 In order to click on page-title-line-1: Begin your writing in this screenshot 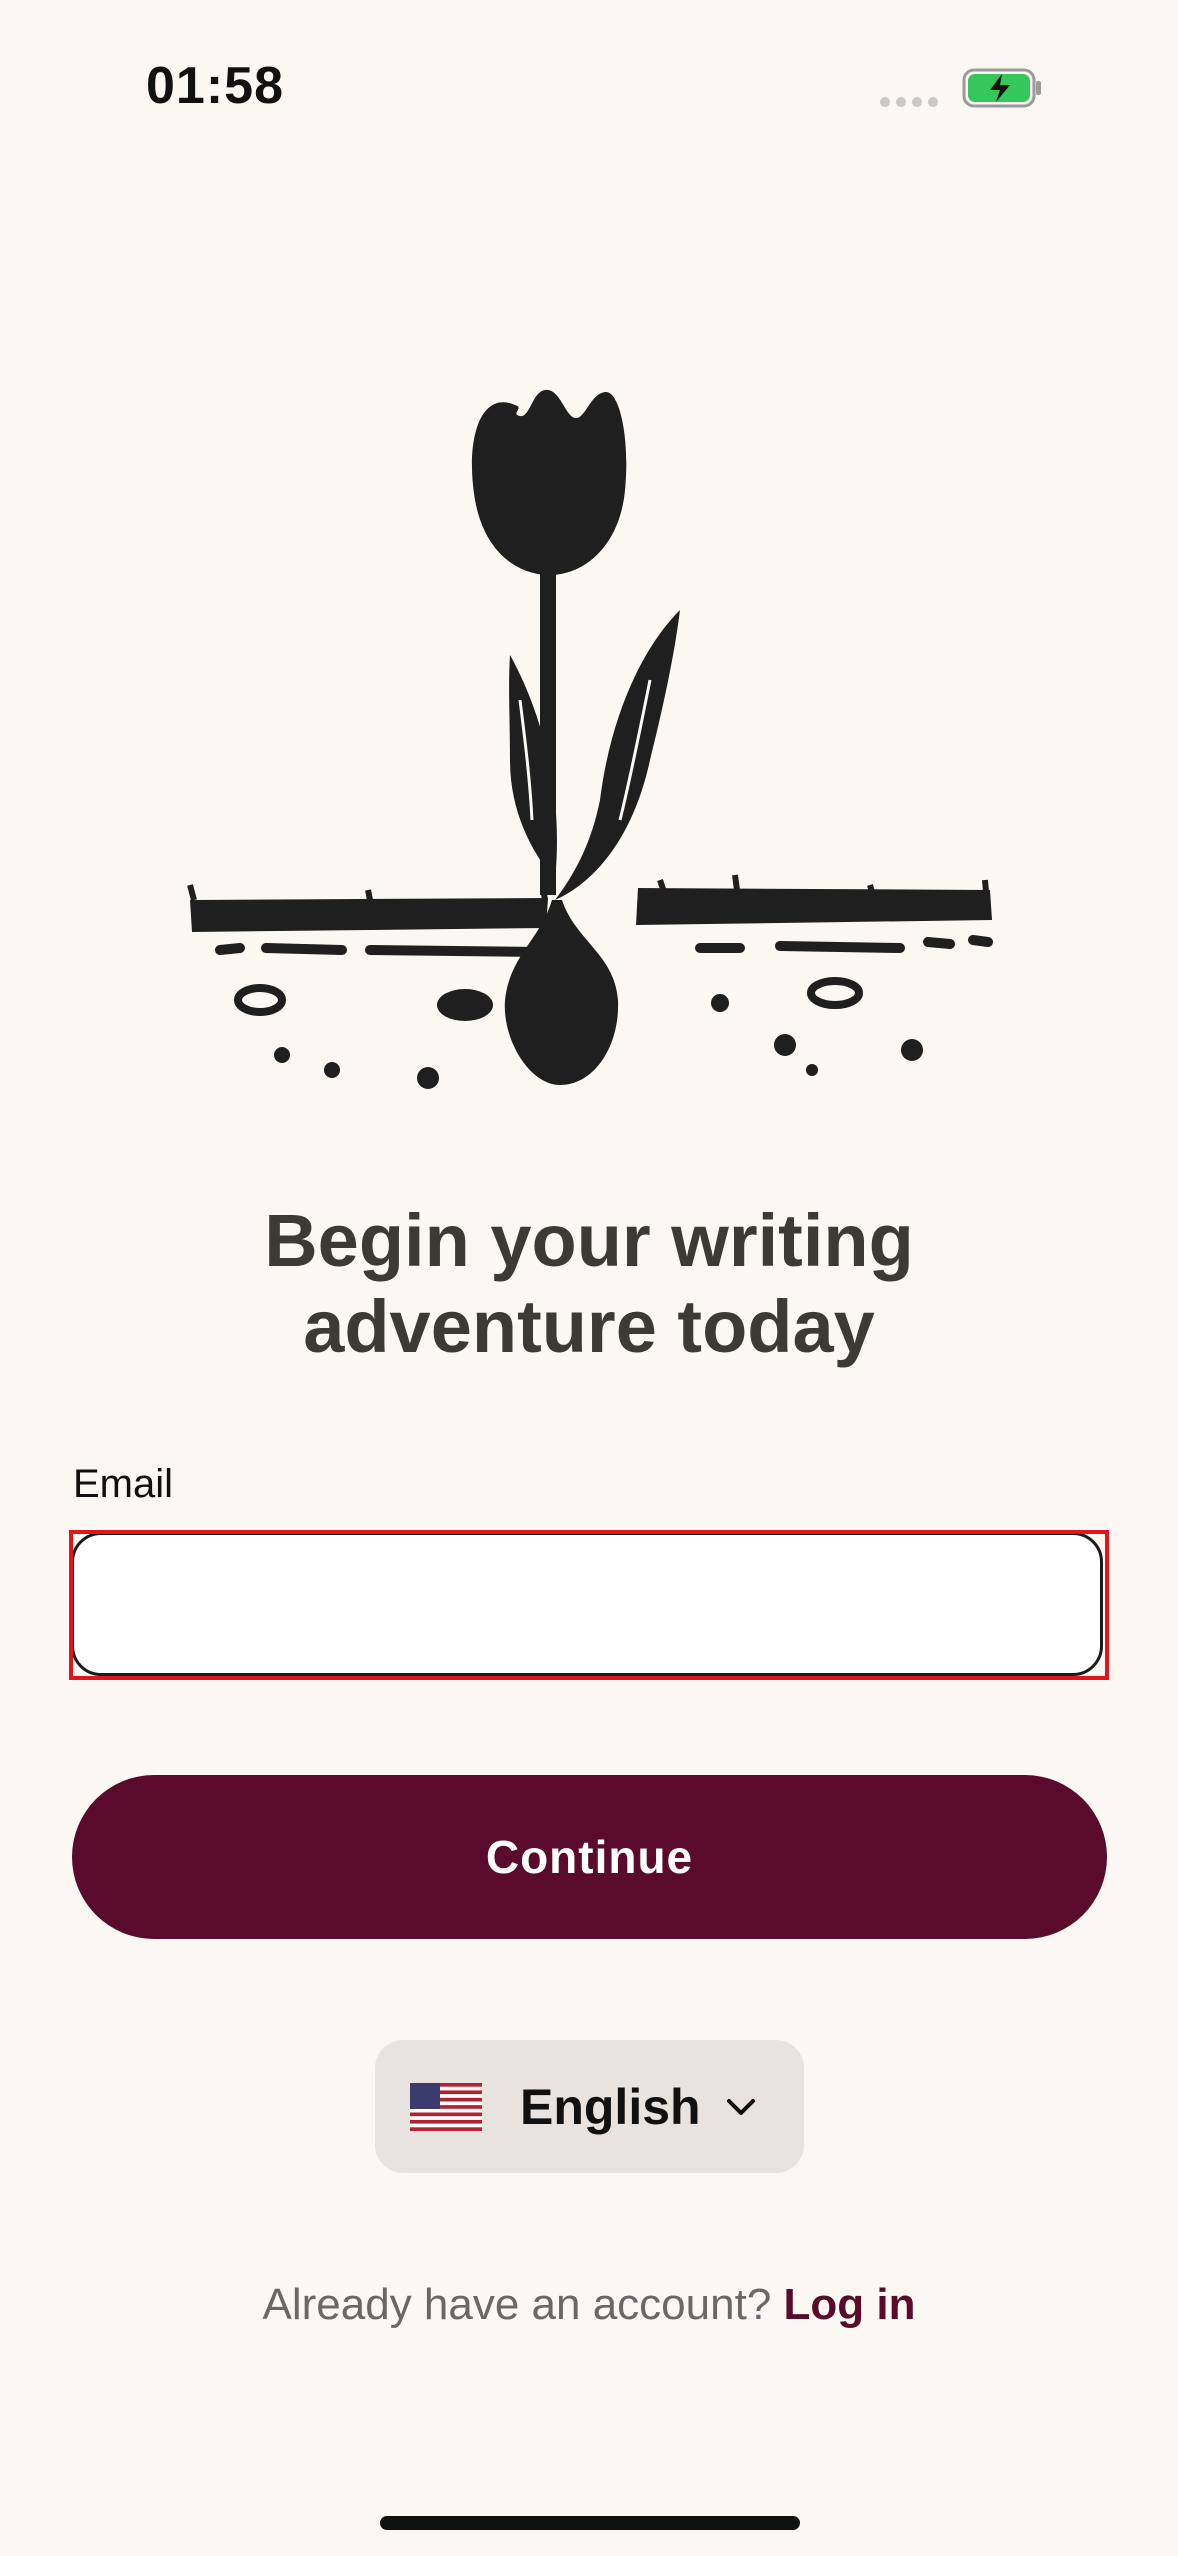, I will do `click(589, 1240)`.